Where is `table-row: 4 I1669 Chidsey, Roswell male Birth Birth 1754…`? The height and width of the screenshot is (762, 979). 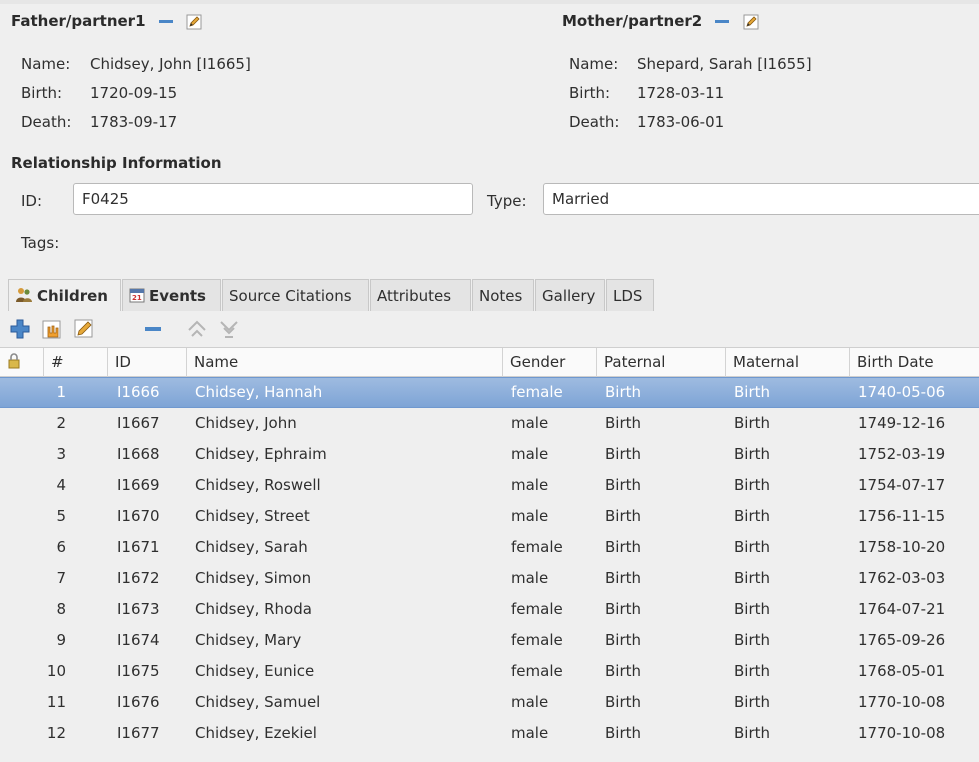
table-row: 4 I1669 Chidsey, Roswell male Birth Birth 1754… is located at coordinates (489, 485).